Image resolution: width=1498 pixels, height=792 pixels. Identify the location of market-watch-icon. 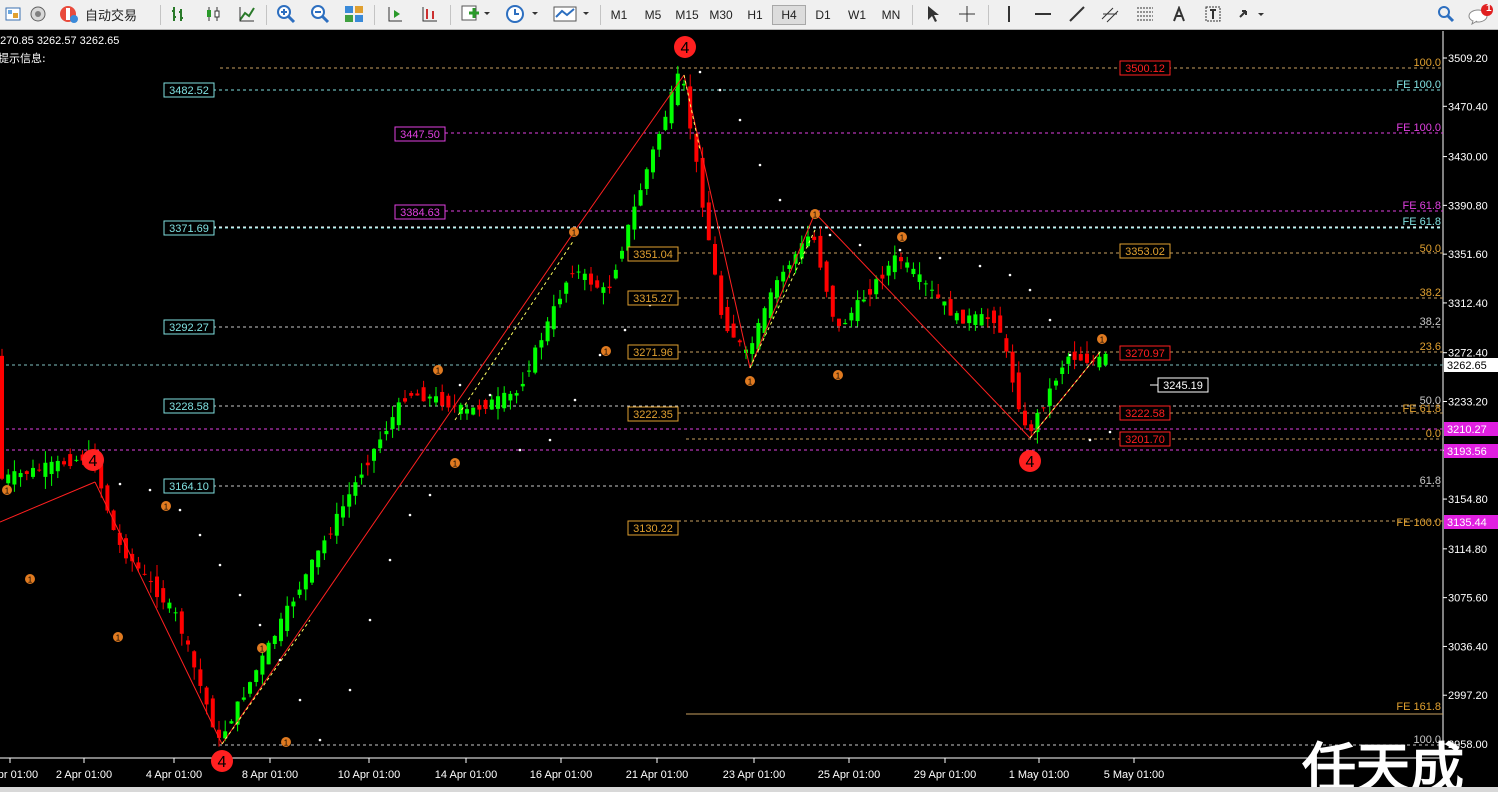
(38, 14).